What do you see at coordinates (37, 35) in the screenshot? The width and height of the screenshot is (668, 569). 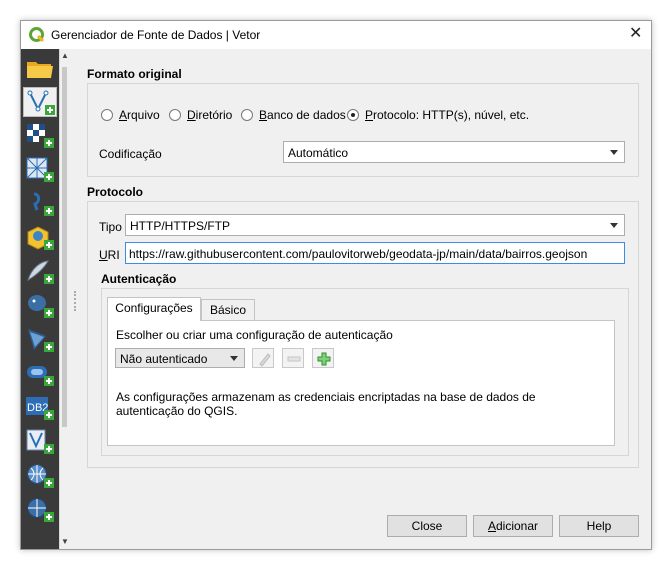 I see `qgis-logo-icon` at bounding box center [37, 35].